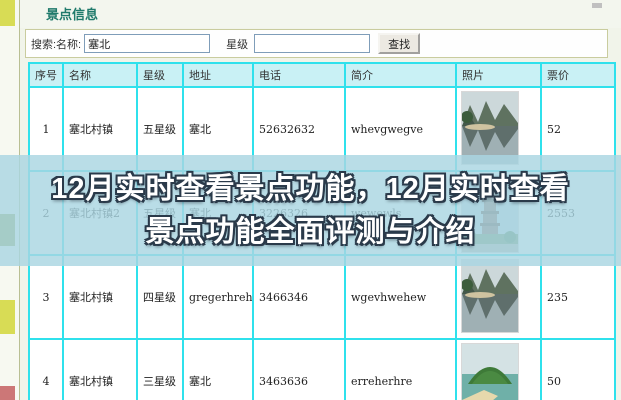  Describe the element at coordinates (161, 370) in the screenshot. I see `cell-star: 三星级` at that location.